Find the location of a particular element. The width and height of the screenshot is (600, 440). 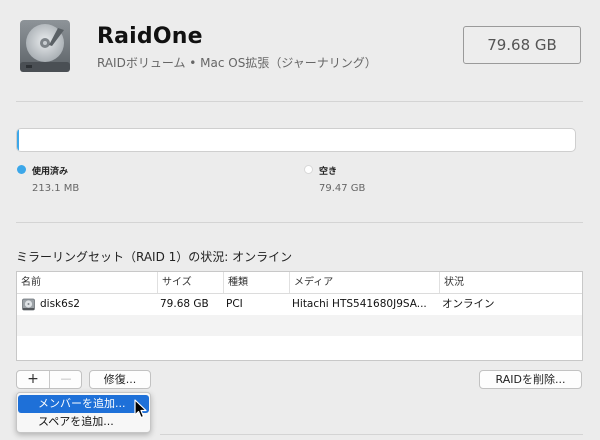

free-label: 空き is located at coordinates (328, 172).